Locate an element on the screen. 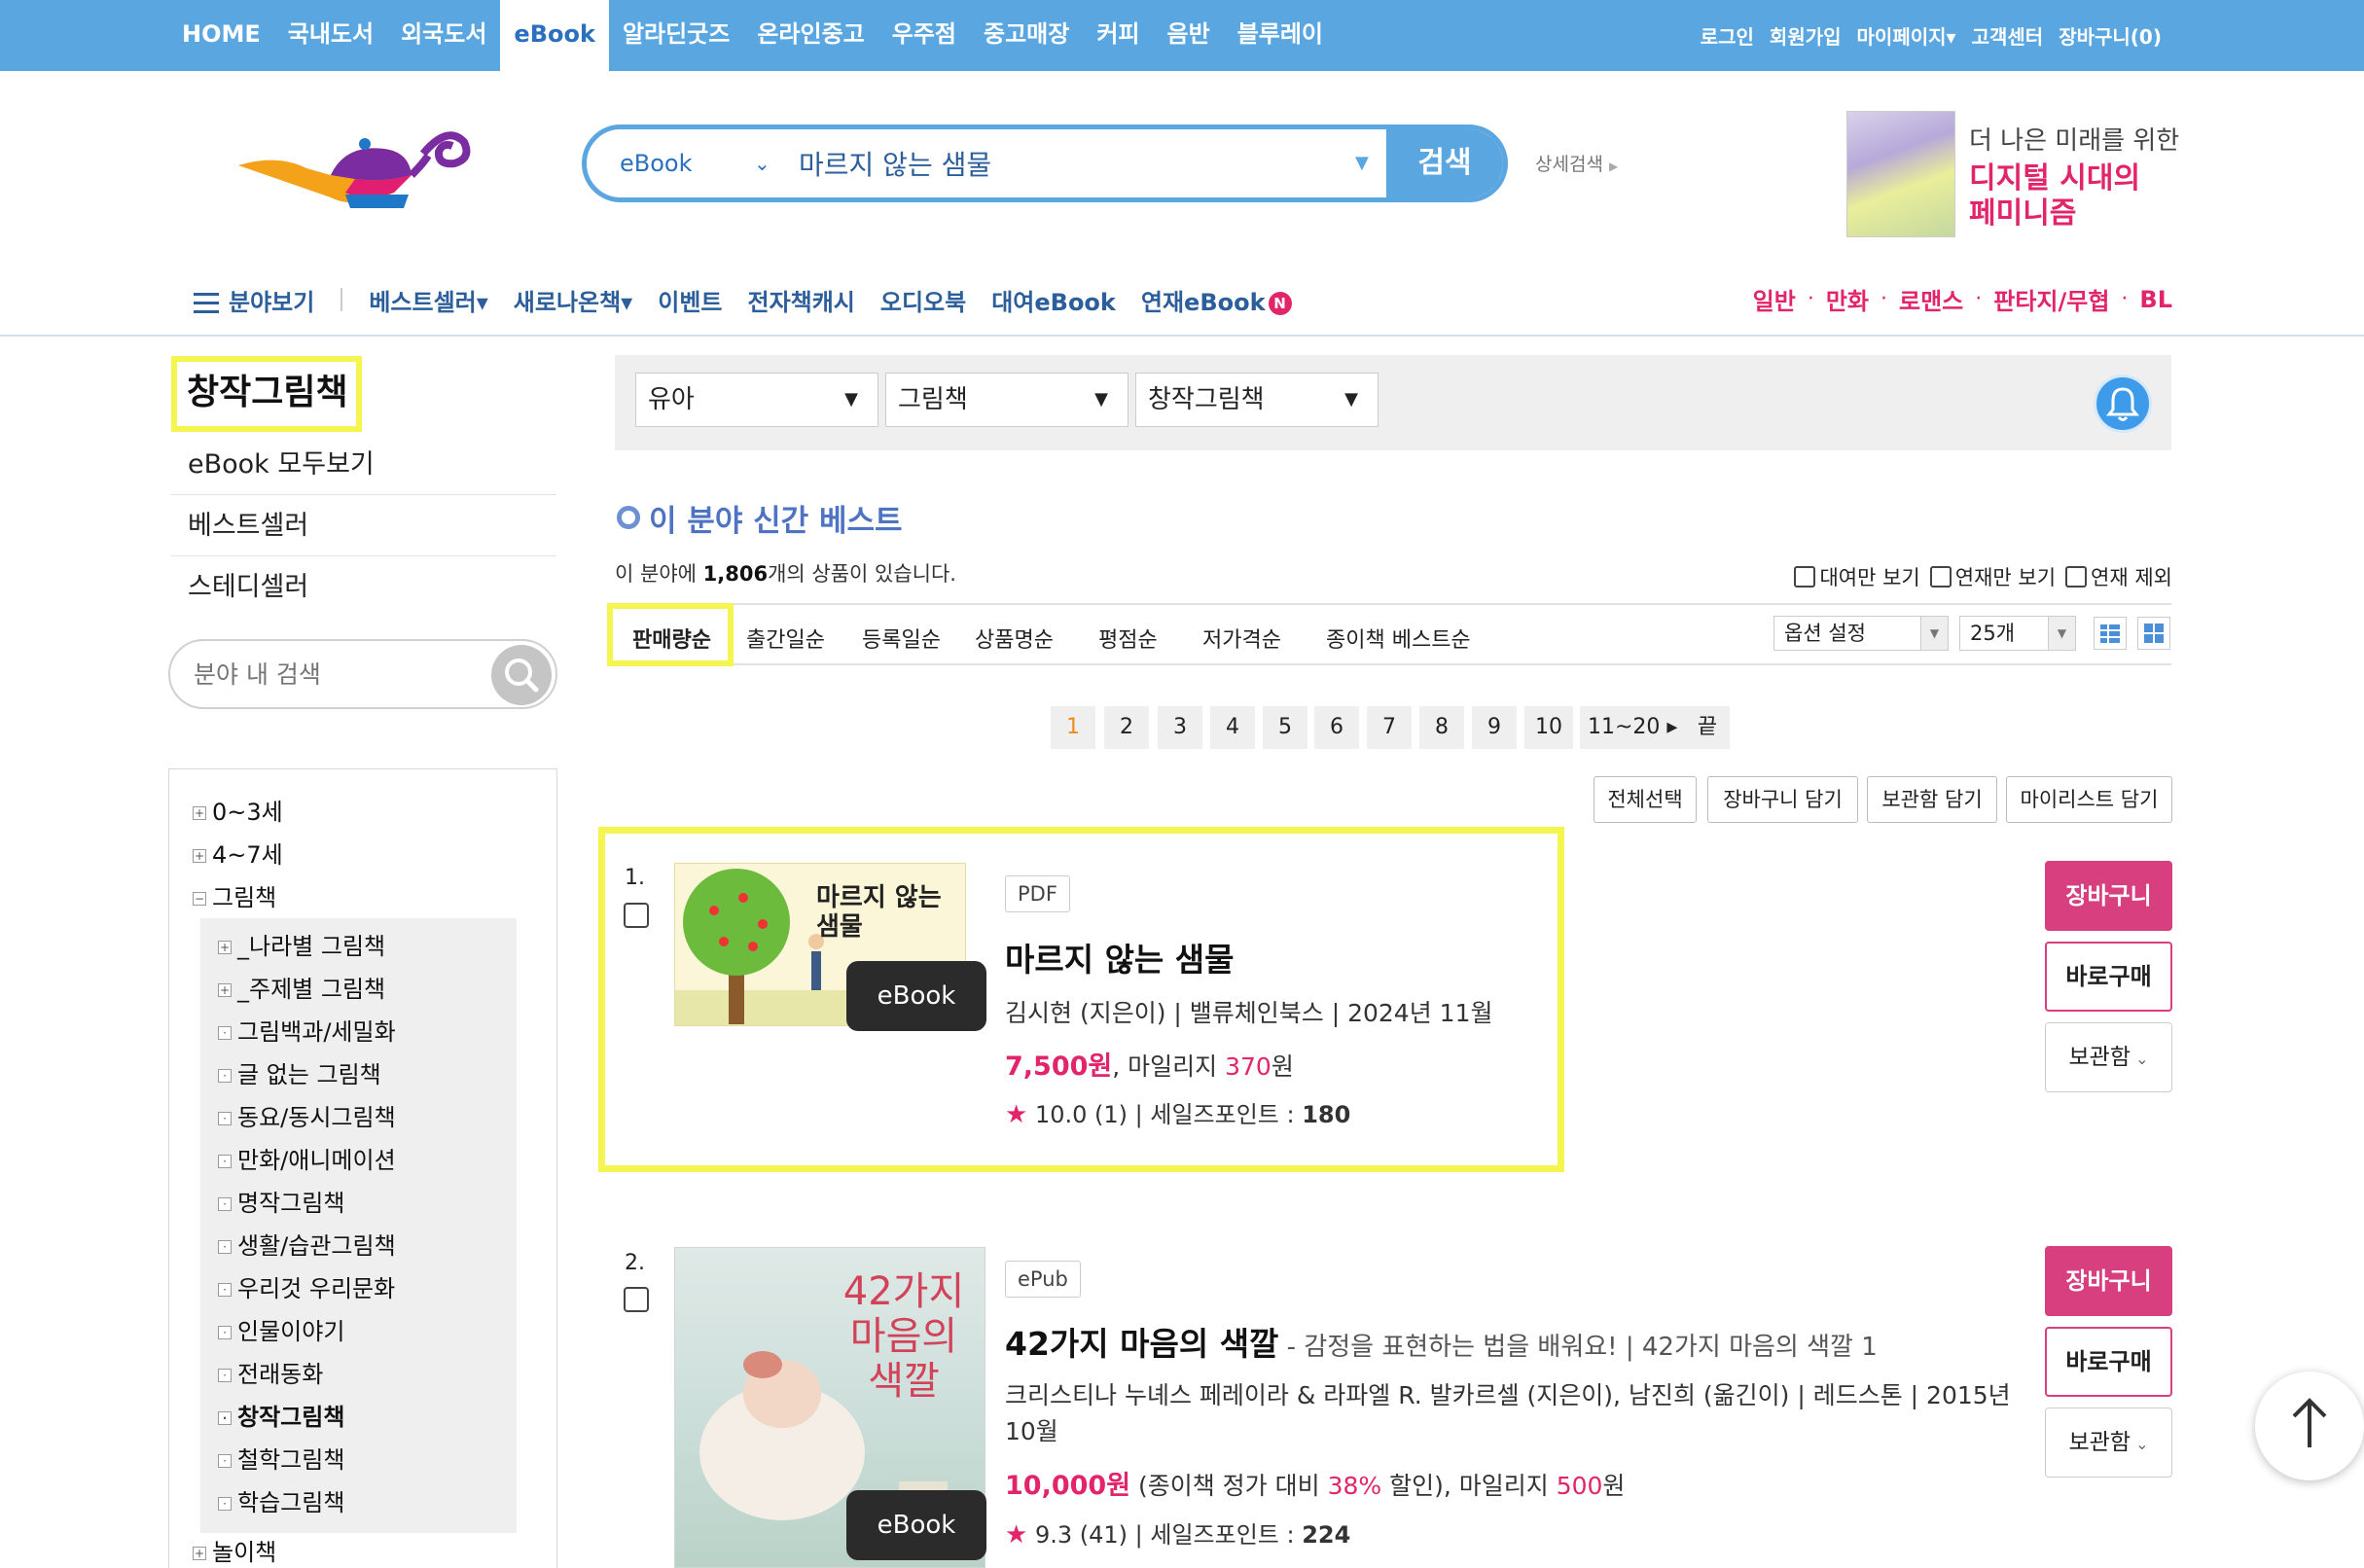  subtree-item-current: · 창작그림책 is located at coordinates (281, 1415).